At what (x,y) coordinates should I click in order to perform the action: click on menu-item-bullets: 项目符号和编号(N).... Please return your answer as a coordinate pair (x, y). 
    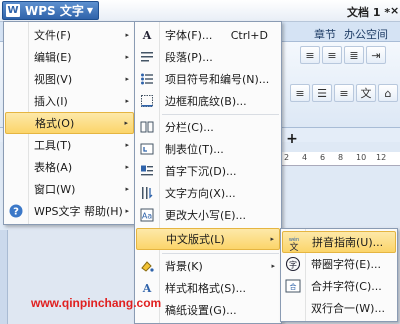
    Looking at the image, I should click on (208, 79).